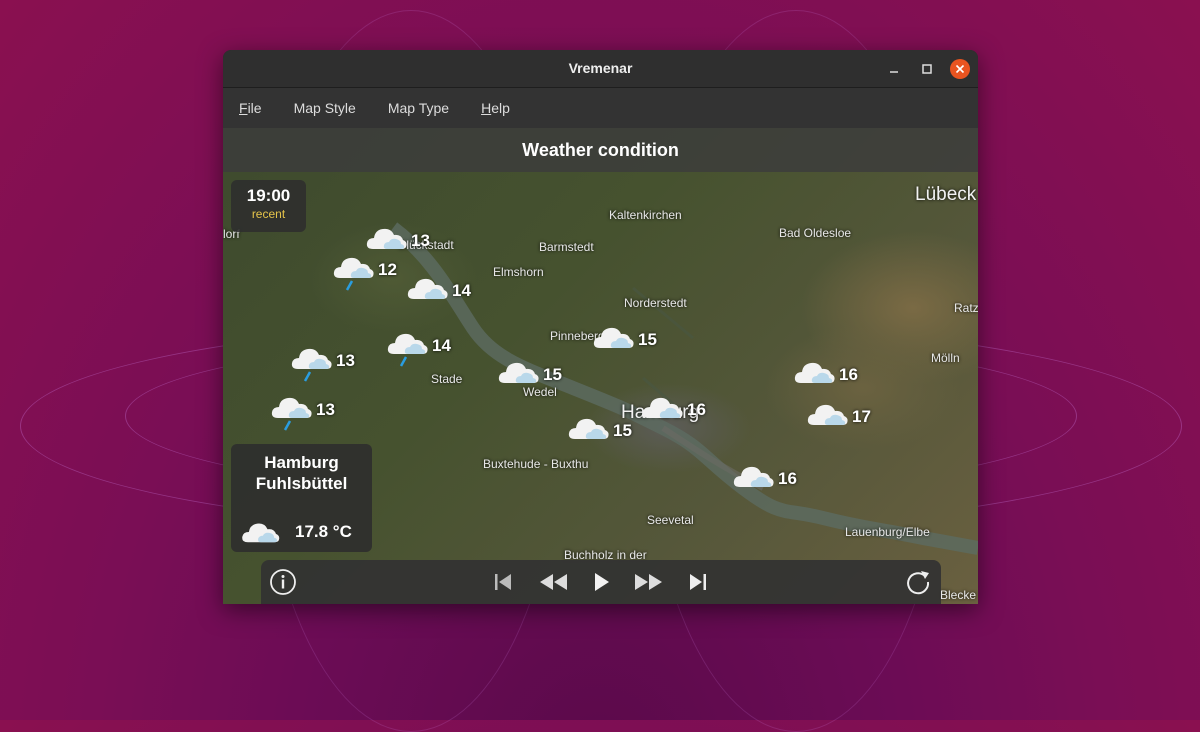  I want to click on station-conditions: 17.8 °C, so click(304, 533).